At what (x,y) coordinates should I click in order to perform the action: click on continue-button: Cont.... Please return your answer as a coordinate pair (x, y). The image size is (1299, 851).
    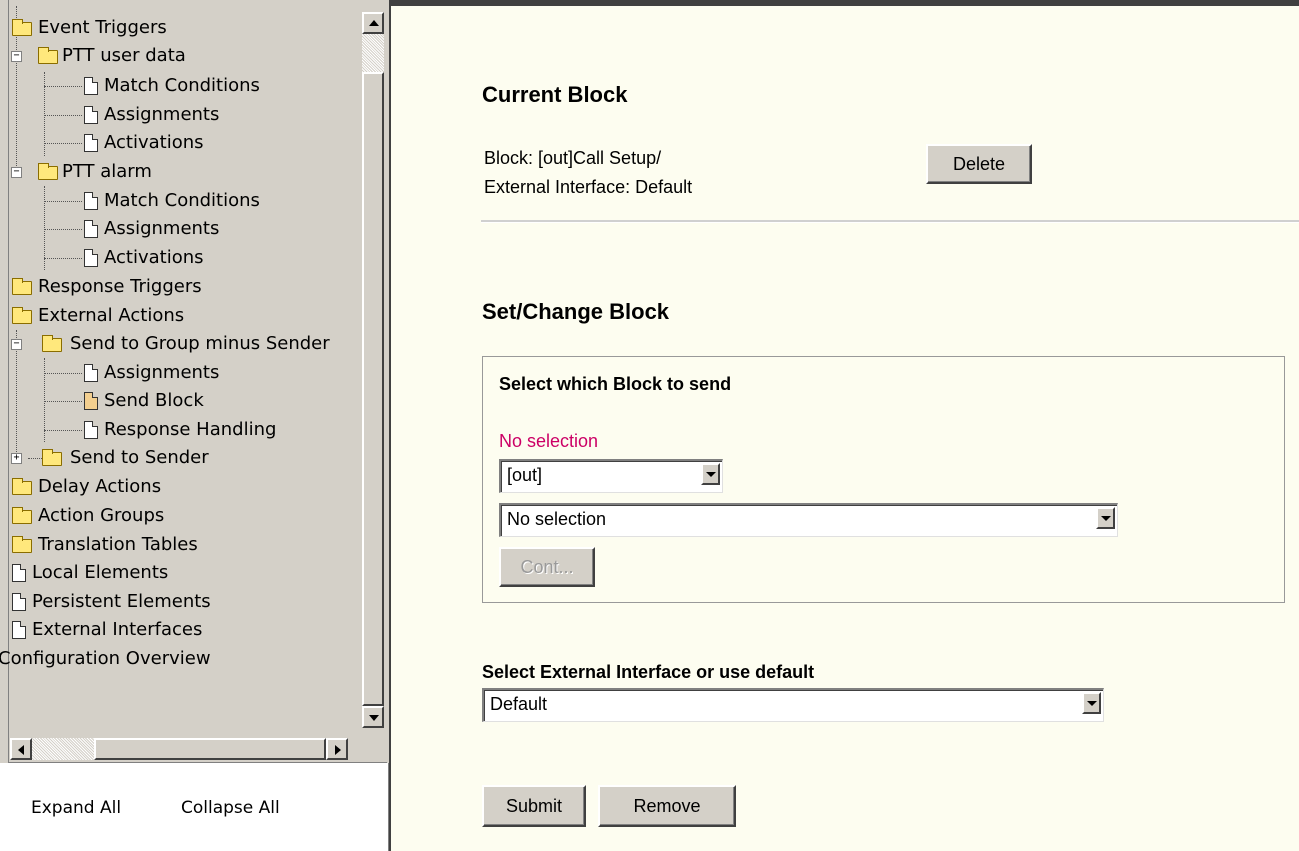
    Looking at the image, I should click on (547, 567).